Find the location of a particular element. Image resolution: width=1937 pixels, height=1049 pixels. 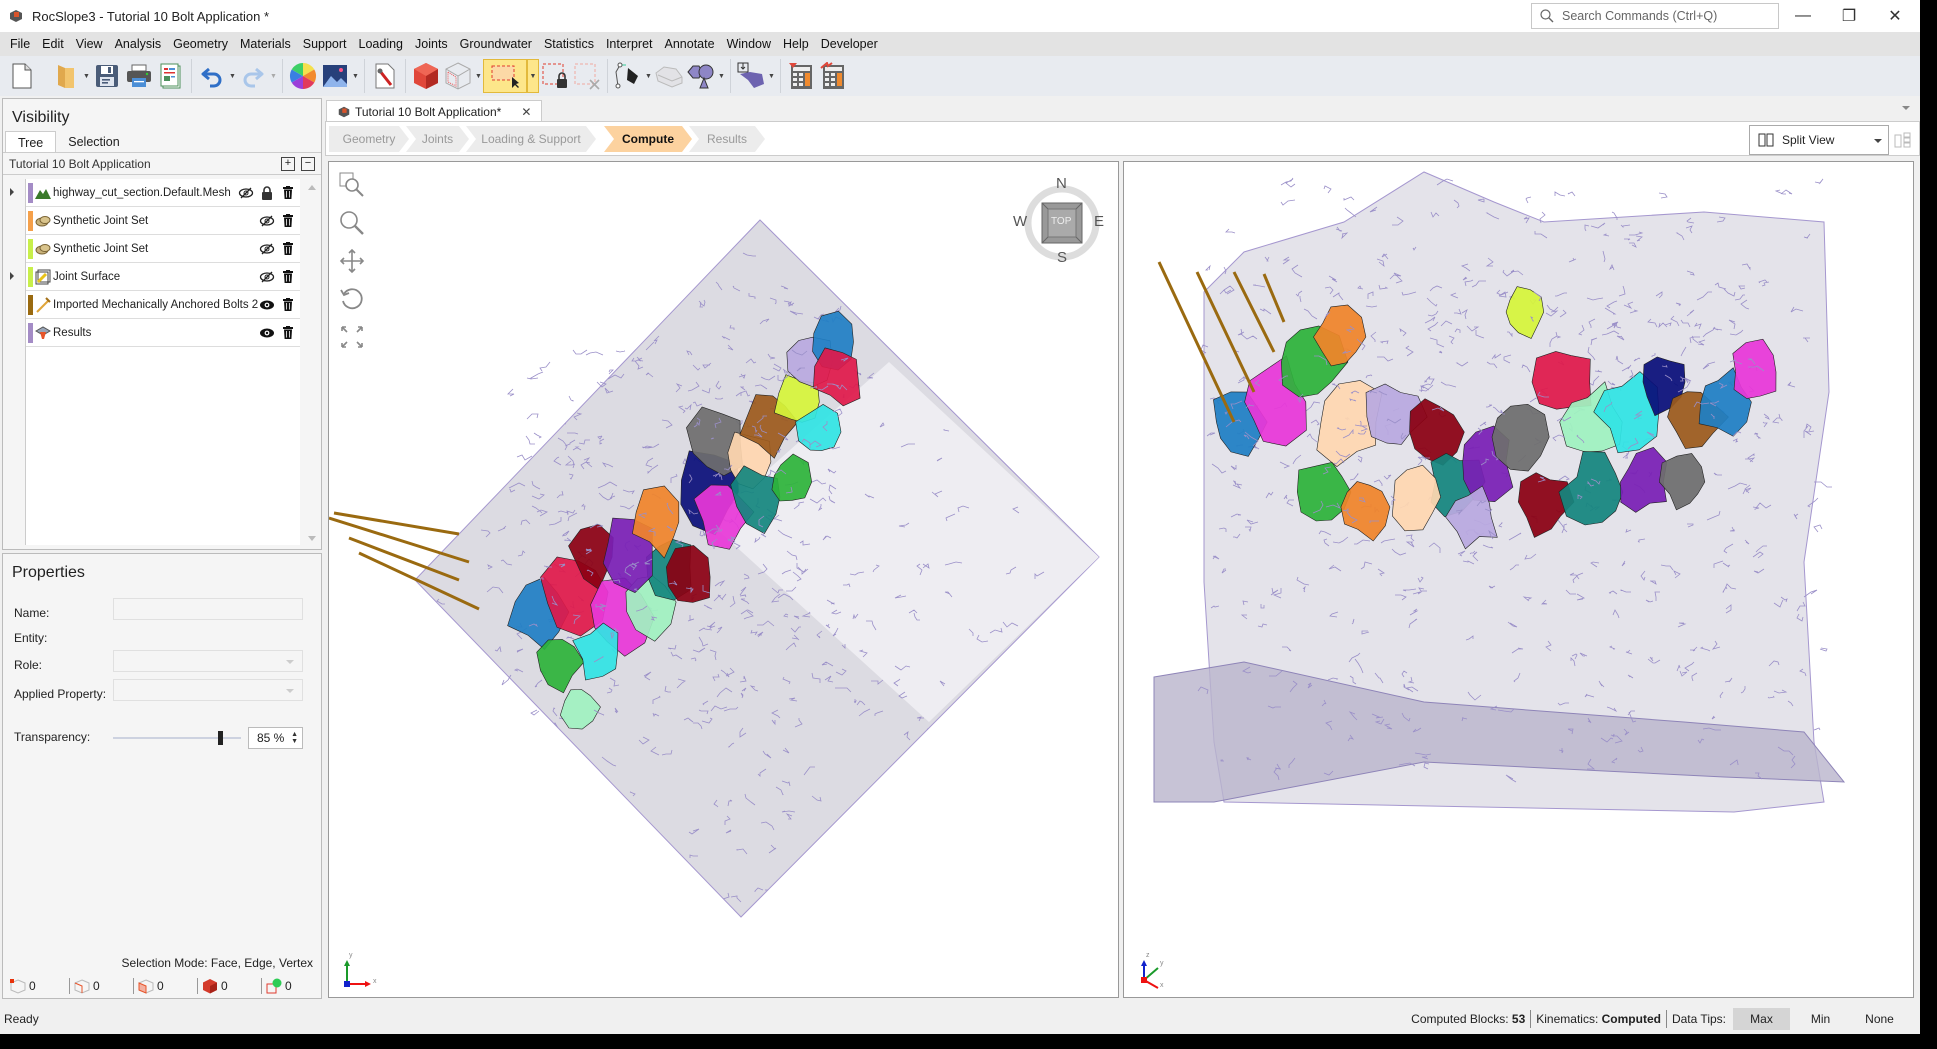

redo-dropdown: ▼ is located at coordinates (273, 76).